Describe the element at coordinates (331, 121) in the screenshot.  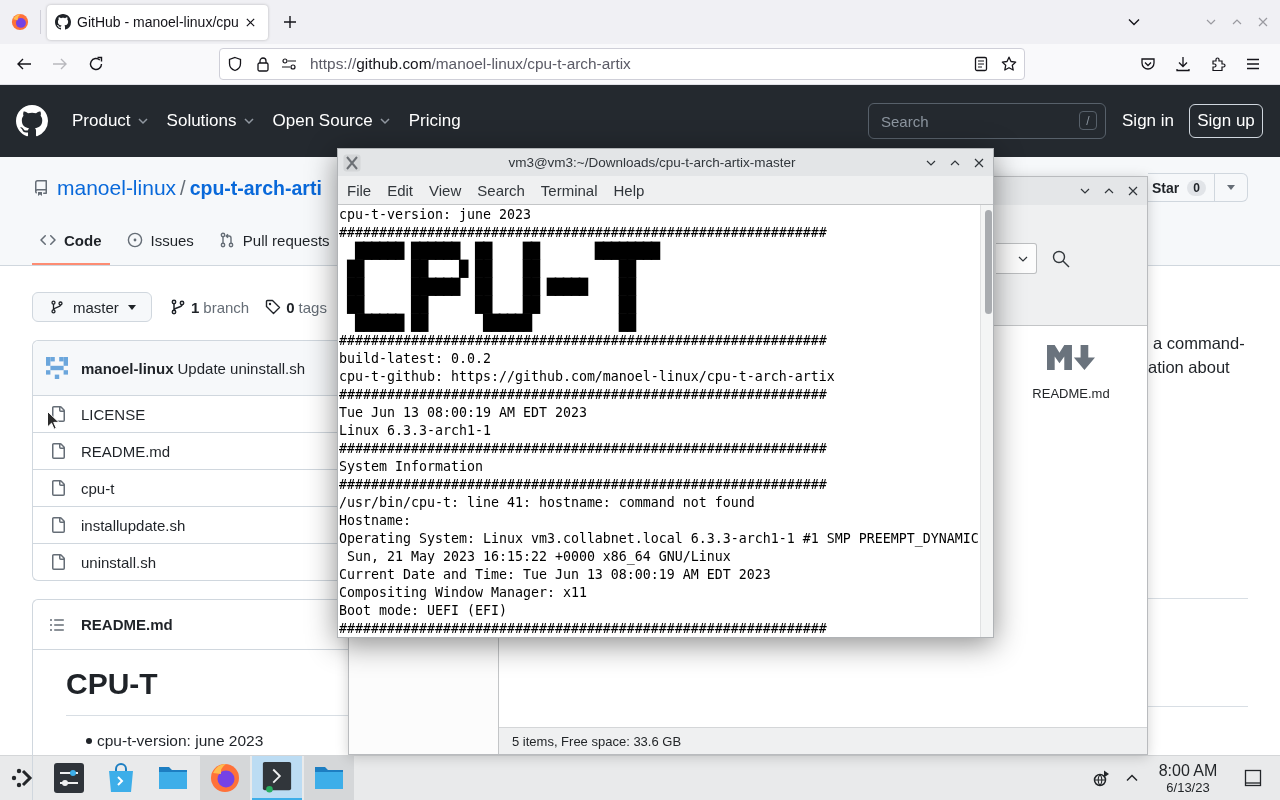
I see `nav-menu-button: Open Source` at that location.